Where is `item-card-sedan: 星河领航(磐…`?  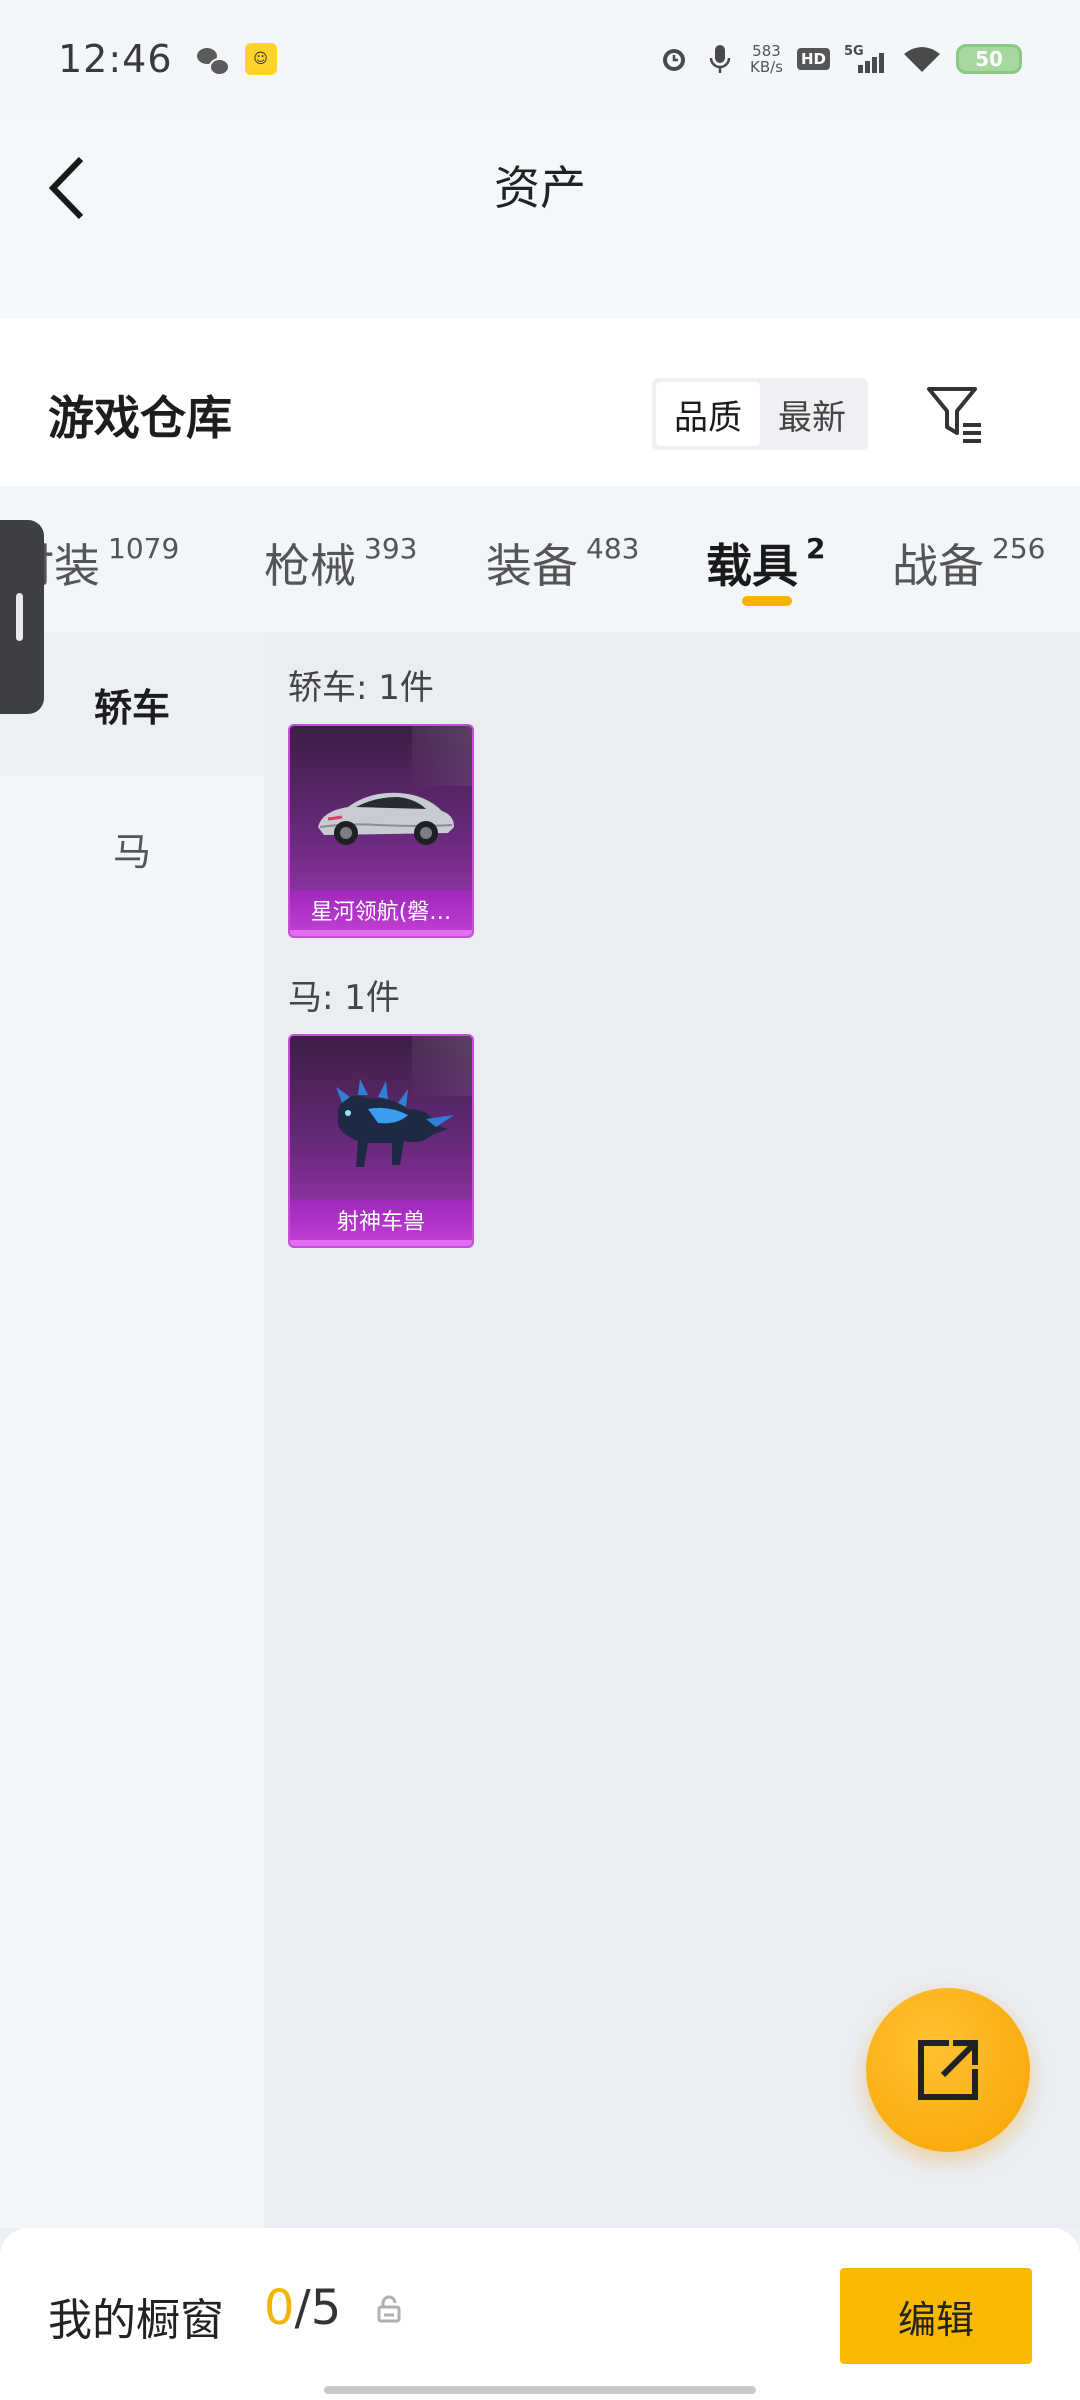 item-card-sedan: 星河领航(磐… is located at coordinates (381, 831).